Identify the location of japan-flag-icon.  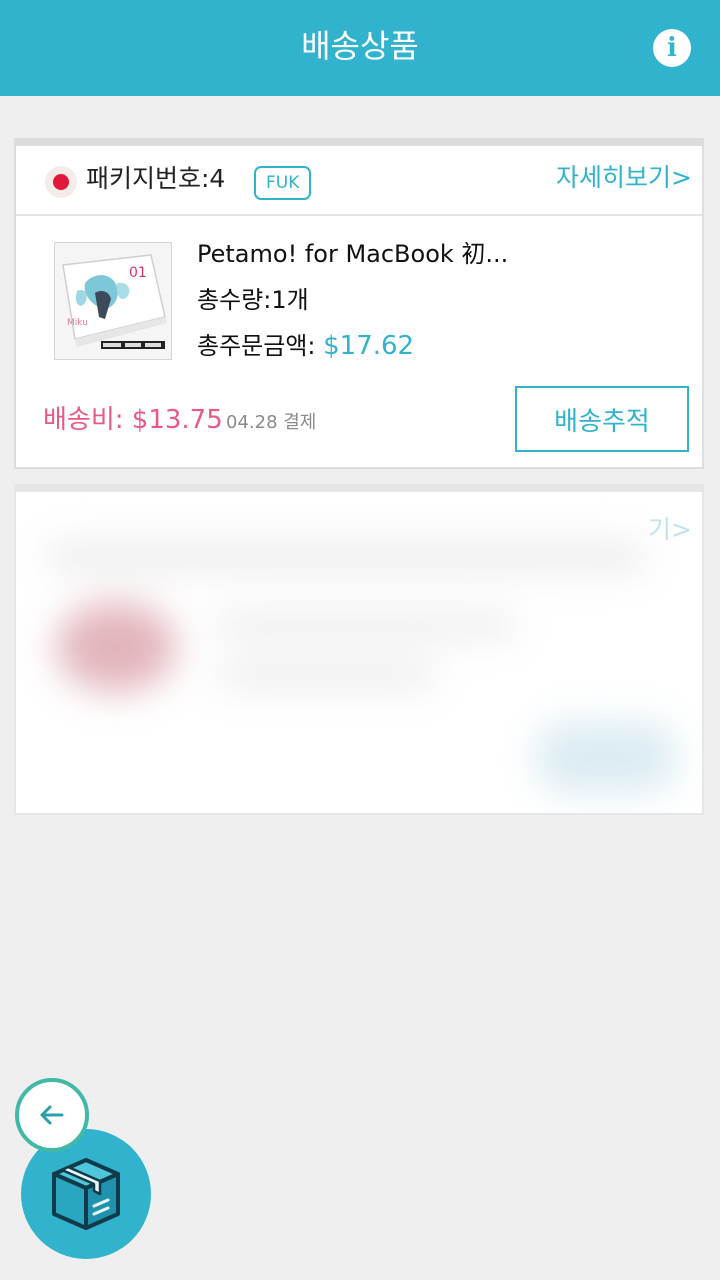
(61, 182).